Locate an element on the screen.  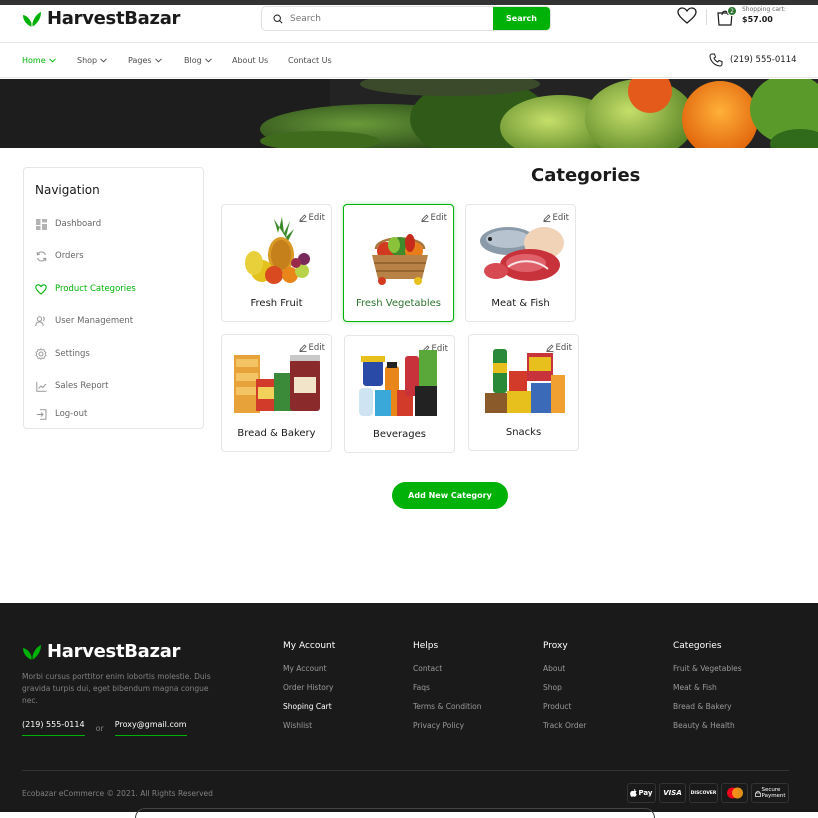
users-icon is located at coordinates (41, 321).